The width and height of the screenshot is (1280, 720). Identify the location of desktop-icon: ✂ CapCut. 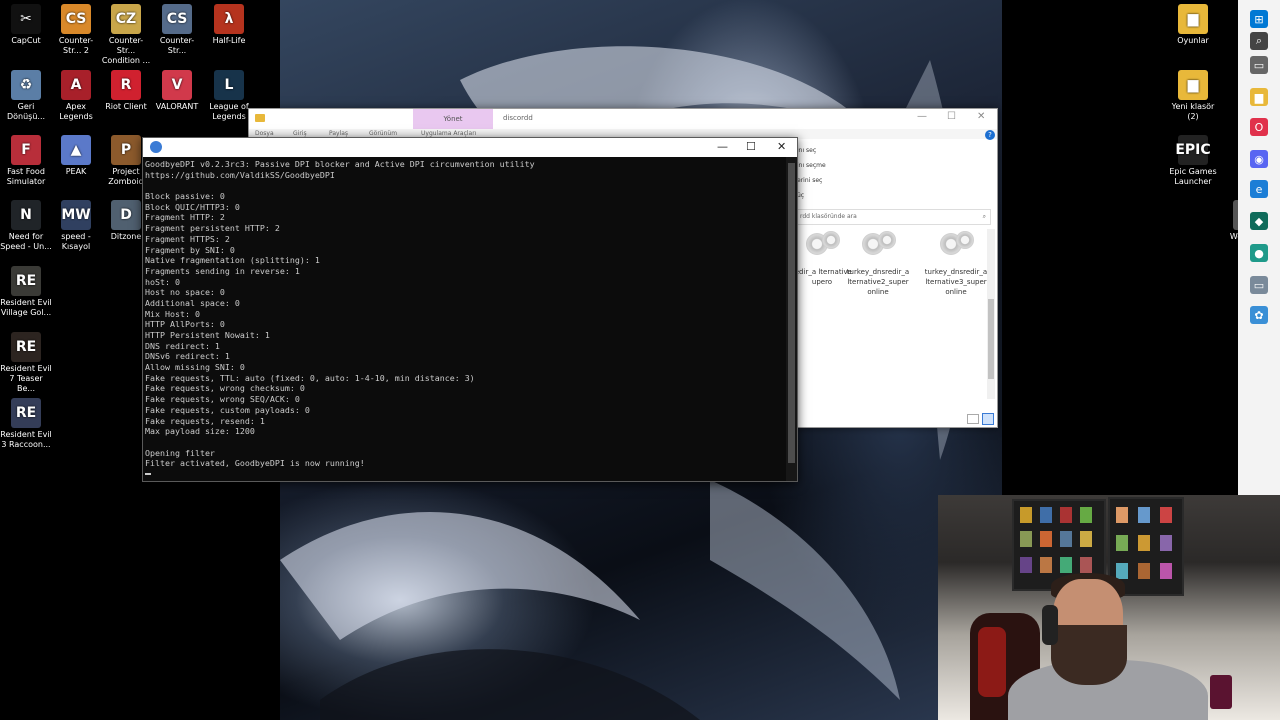
(26, 25).